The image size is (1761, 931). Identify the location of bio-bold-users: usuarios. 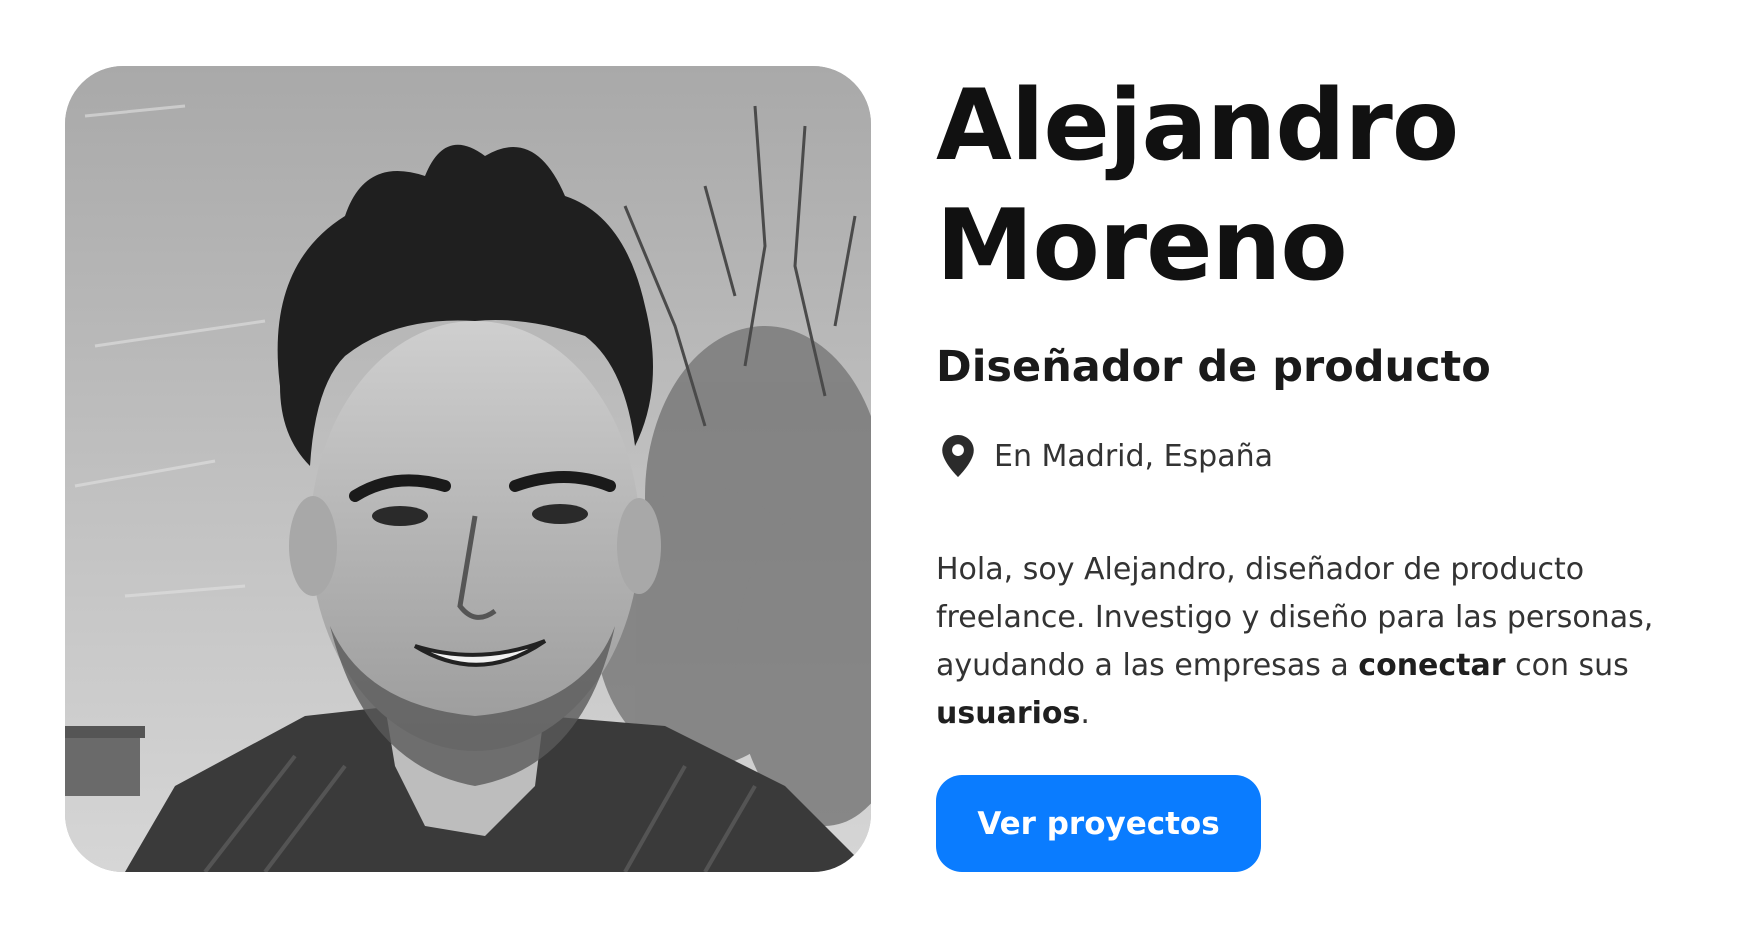
(1008, 713).